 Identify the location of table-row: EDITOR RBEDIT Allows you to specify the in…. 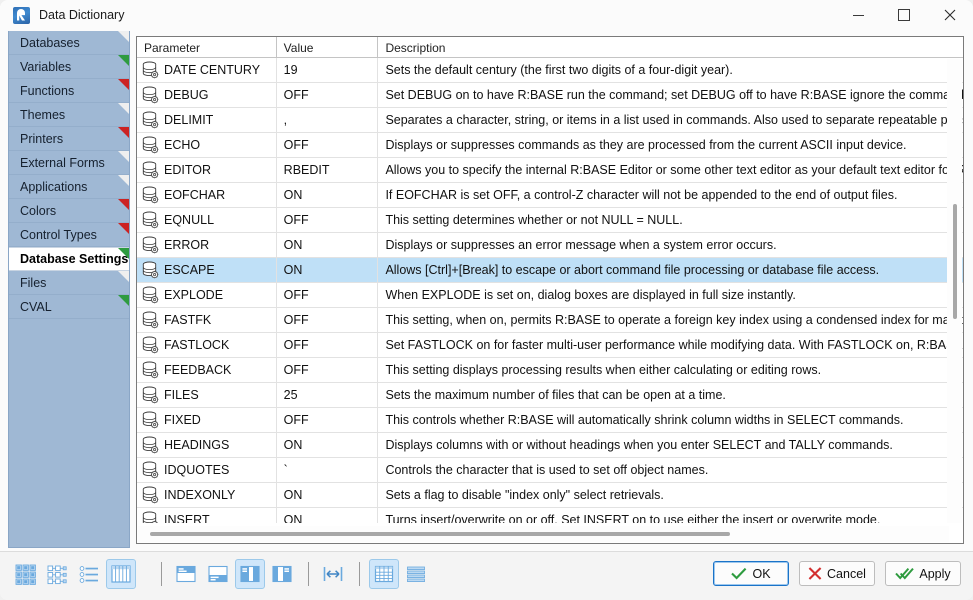
(550, 170).